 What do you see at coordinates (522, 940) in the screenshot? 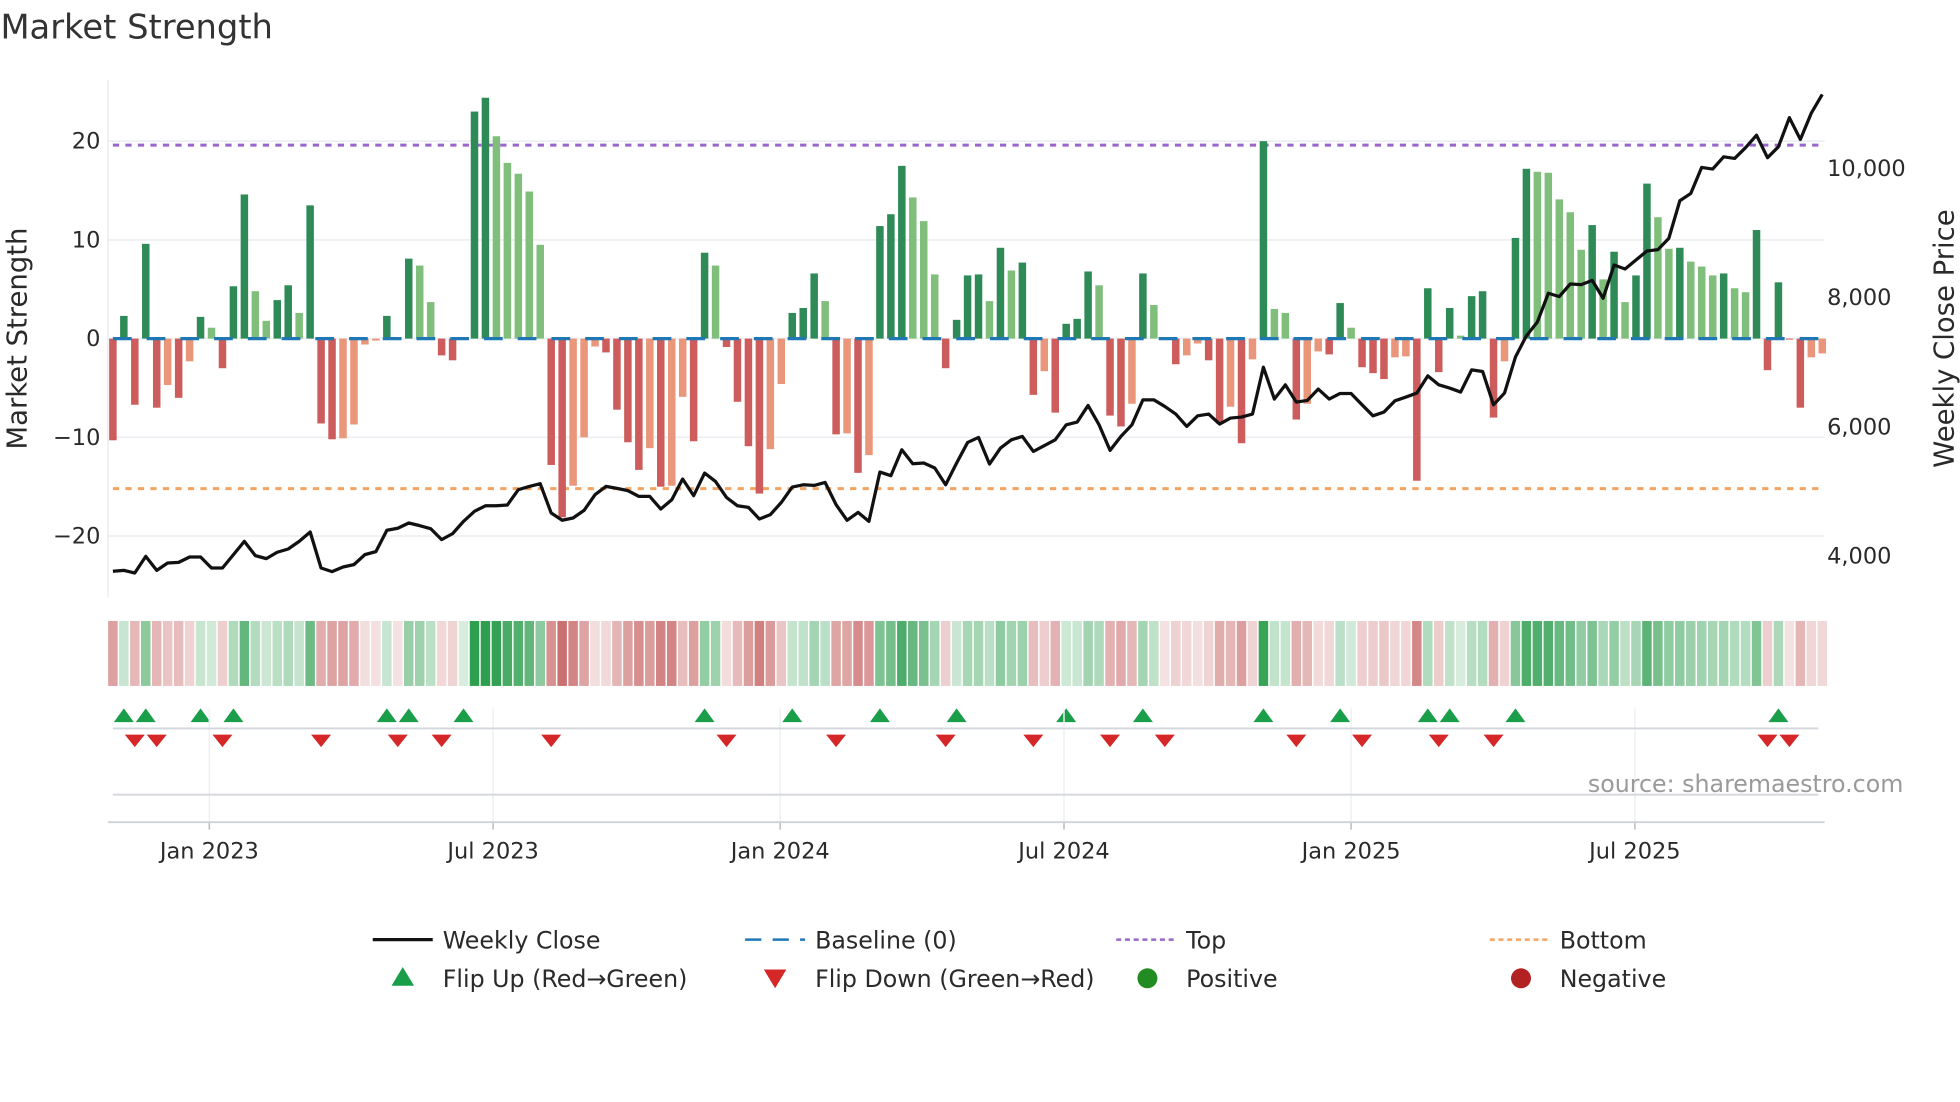
I see `legend-label: Weekly Close` at bounding box center [522, 940].